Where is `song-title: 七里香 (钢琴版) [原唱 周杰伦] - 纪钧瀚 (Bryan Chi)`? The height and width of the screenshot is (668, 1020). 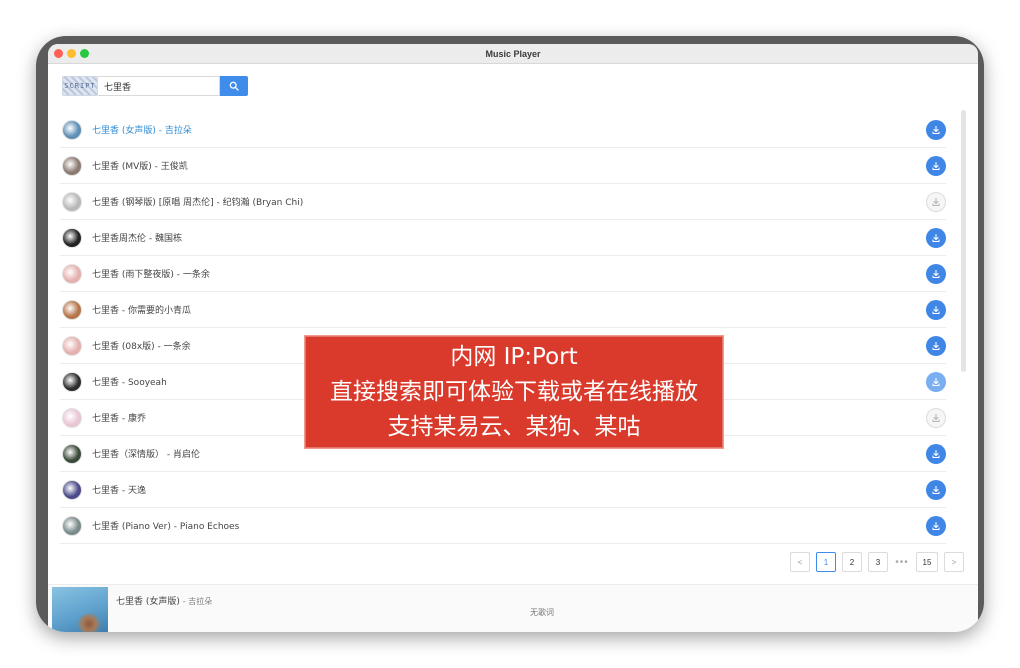
song-title: 七里香 (钢琴版) [原唱 周杰伦] - 纪钧瀚 (Bryan Chi) is located at coordinates (197, 201).